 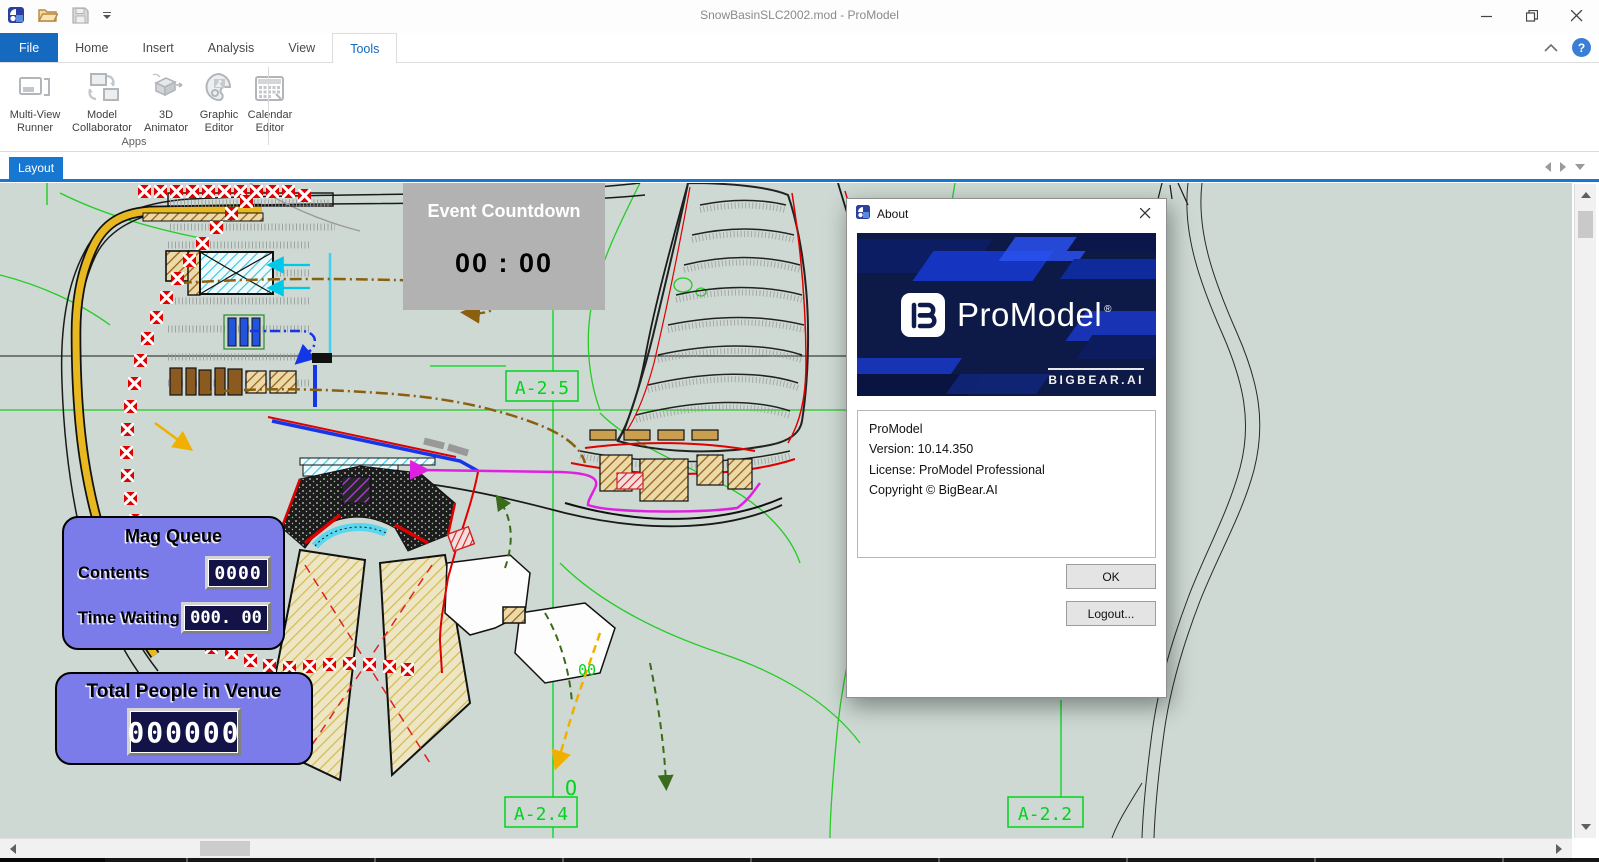 I want to click on event-countdown-panel: Event Countdown 00 : 00, so click(x=504, y=246).